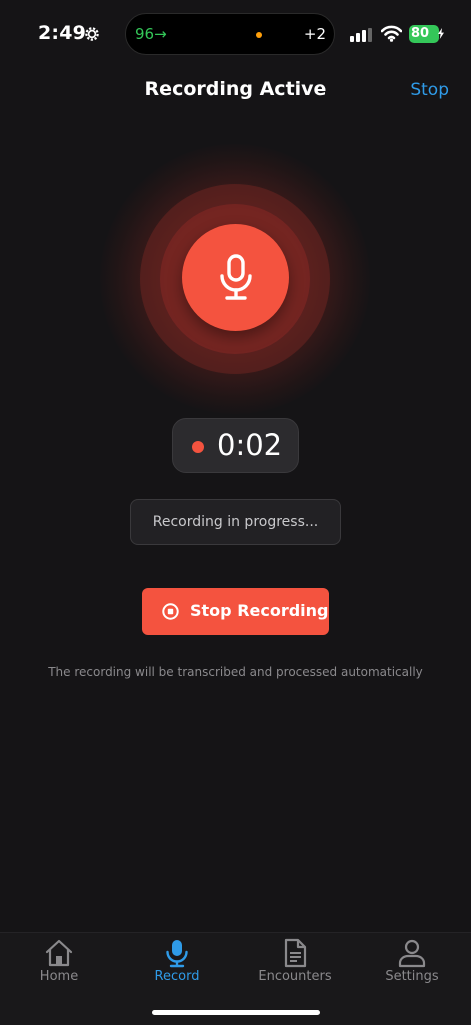  What do you see at coordinates (59, 953) in the screenshot?
I see `home-icon` at bounding box center [59, 953].